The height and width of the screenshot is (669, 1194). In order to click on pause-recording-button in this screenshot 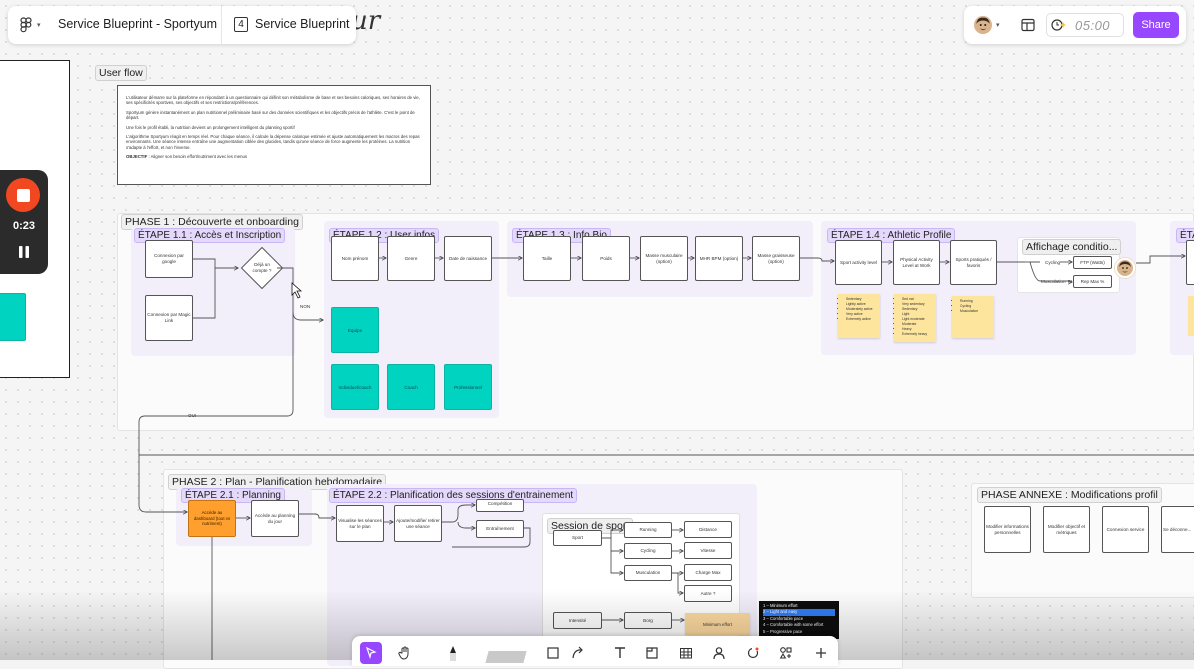, I will do `click(24, 252)`.